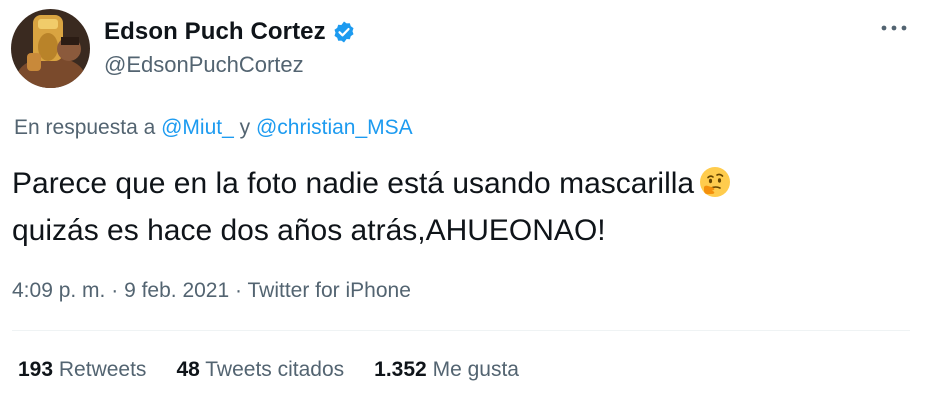 Image resolution: width=930 pixels, height=403 pixels. Describe the element at coordinates (309, 230) in the screenshot. I see `tweet-text-line-2: quizás es hace dos años atrás,AHUEONAO!` at that location.